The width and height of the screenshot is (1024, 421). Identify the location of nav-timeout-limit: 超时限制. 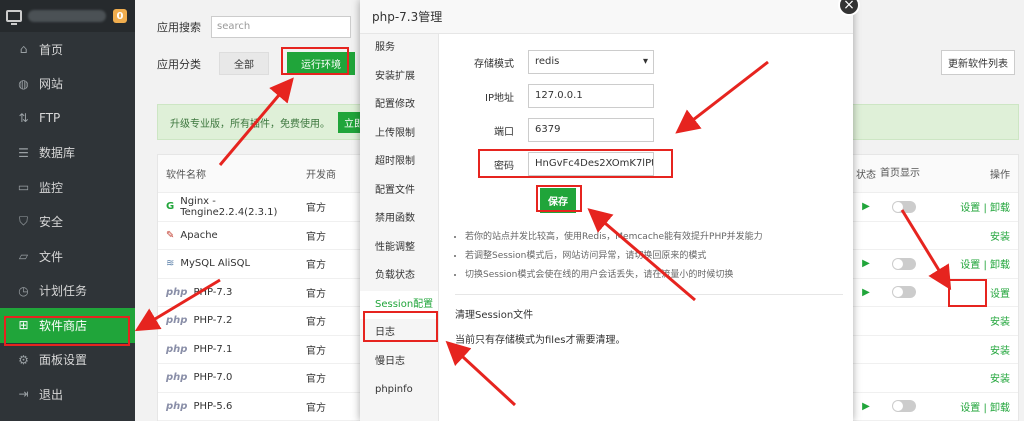
(399, 162).